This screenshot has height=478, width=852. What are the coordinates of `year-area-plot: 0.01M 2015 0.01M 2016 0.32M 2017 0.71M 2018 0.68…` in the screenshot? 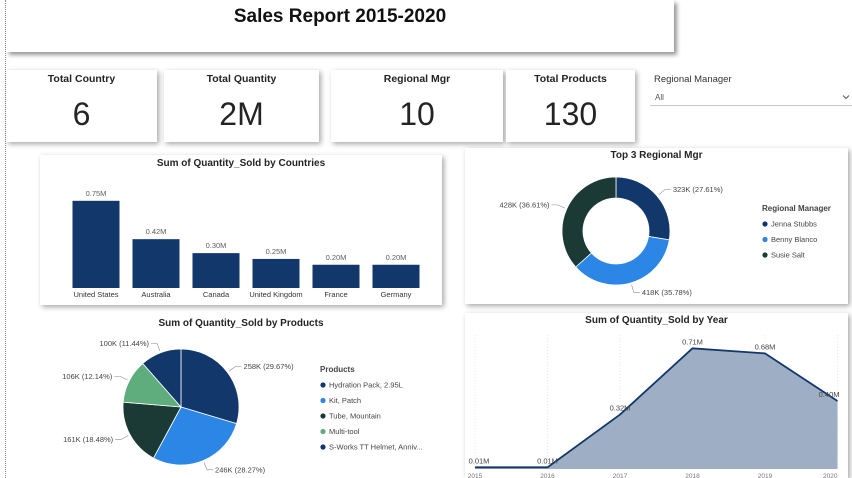 It's located at (654, 406).